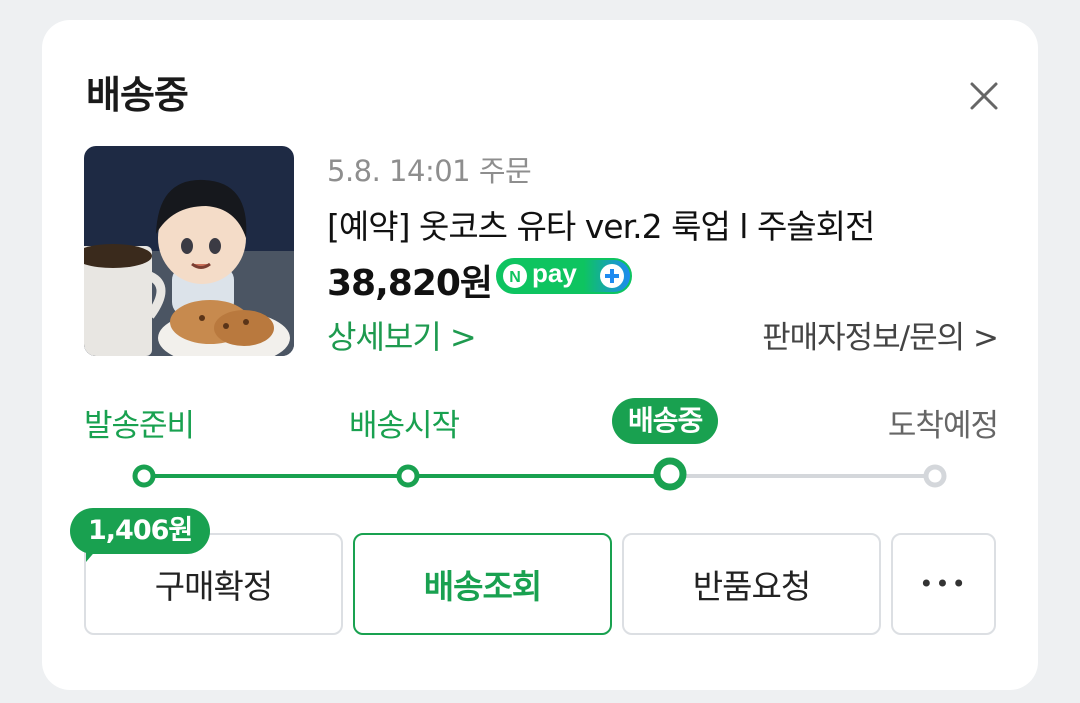  I want to click on step-label-arrival: 도착예정, so click(943, 426).